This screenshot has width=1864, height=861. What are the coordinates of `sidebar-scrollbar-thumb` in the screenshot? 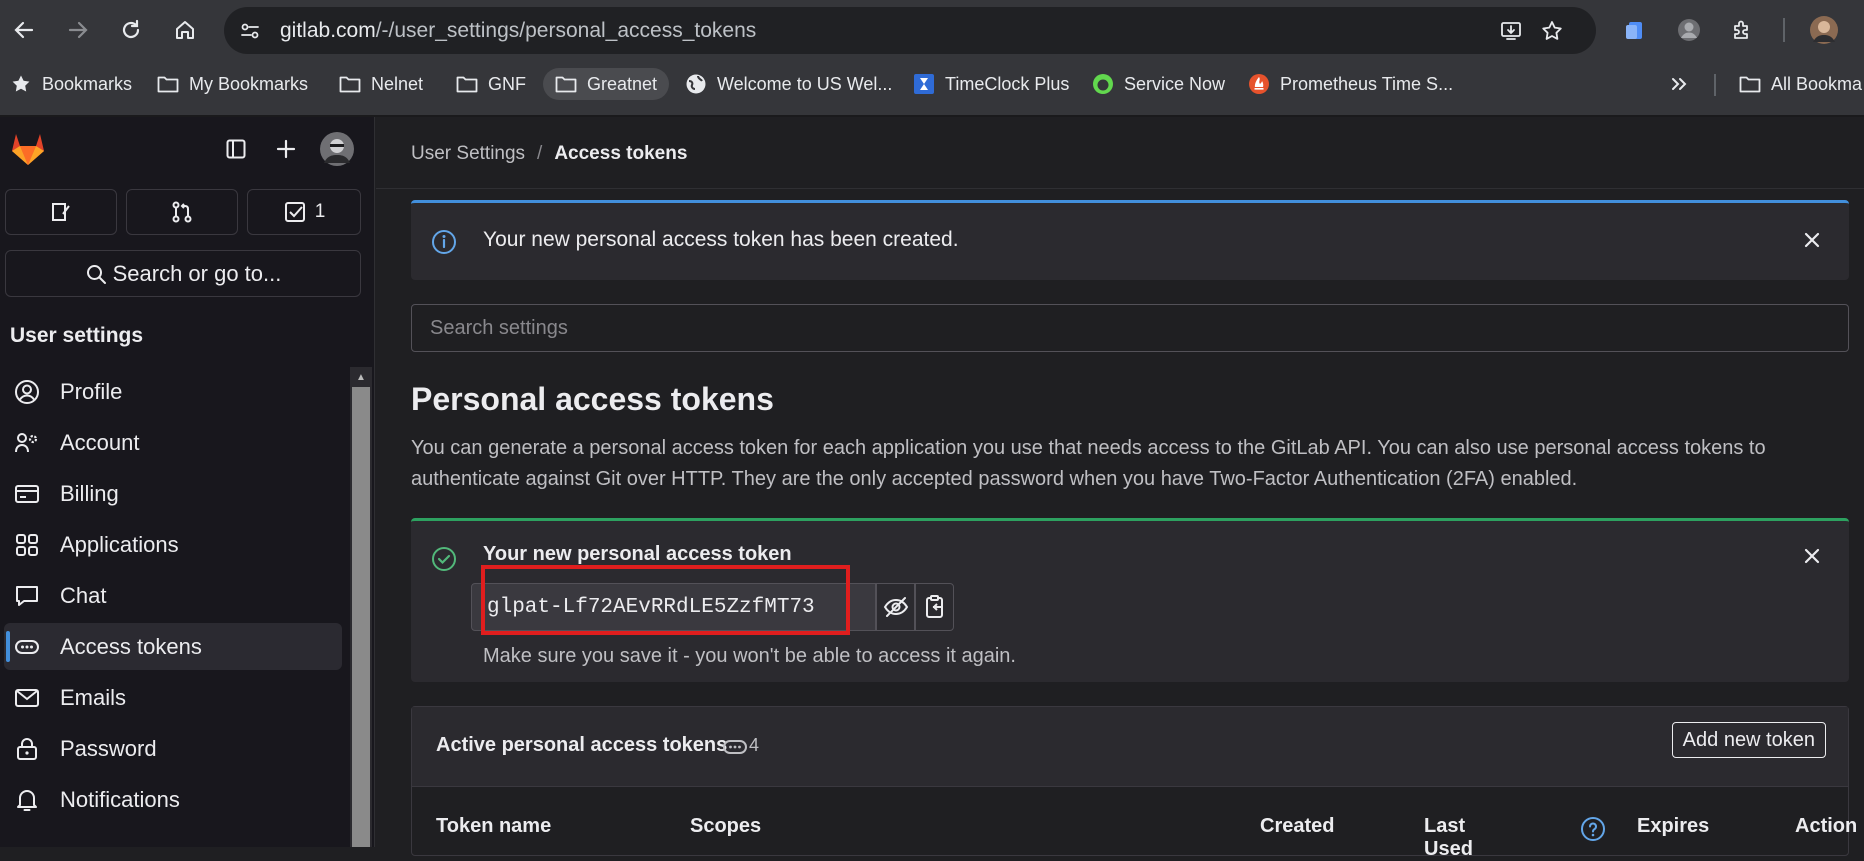 It's located at (361, 617).